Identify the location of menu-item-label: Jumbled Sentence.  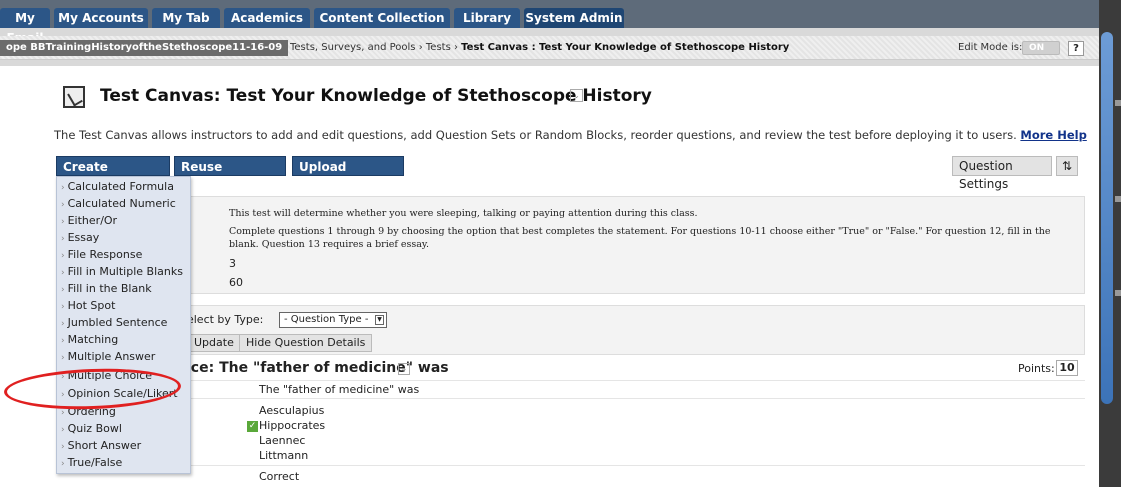
(117, 322).